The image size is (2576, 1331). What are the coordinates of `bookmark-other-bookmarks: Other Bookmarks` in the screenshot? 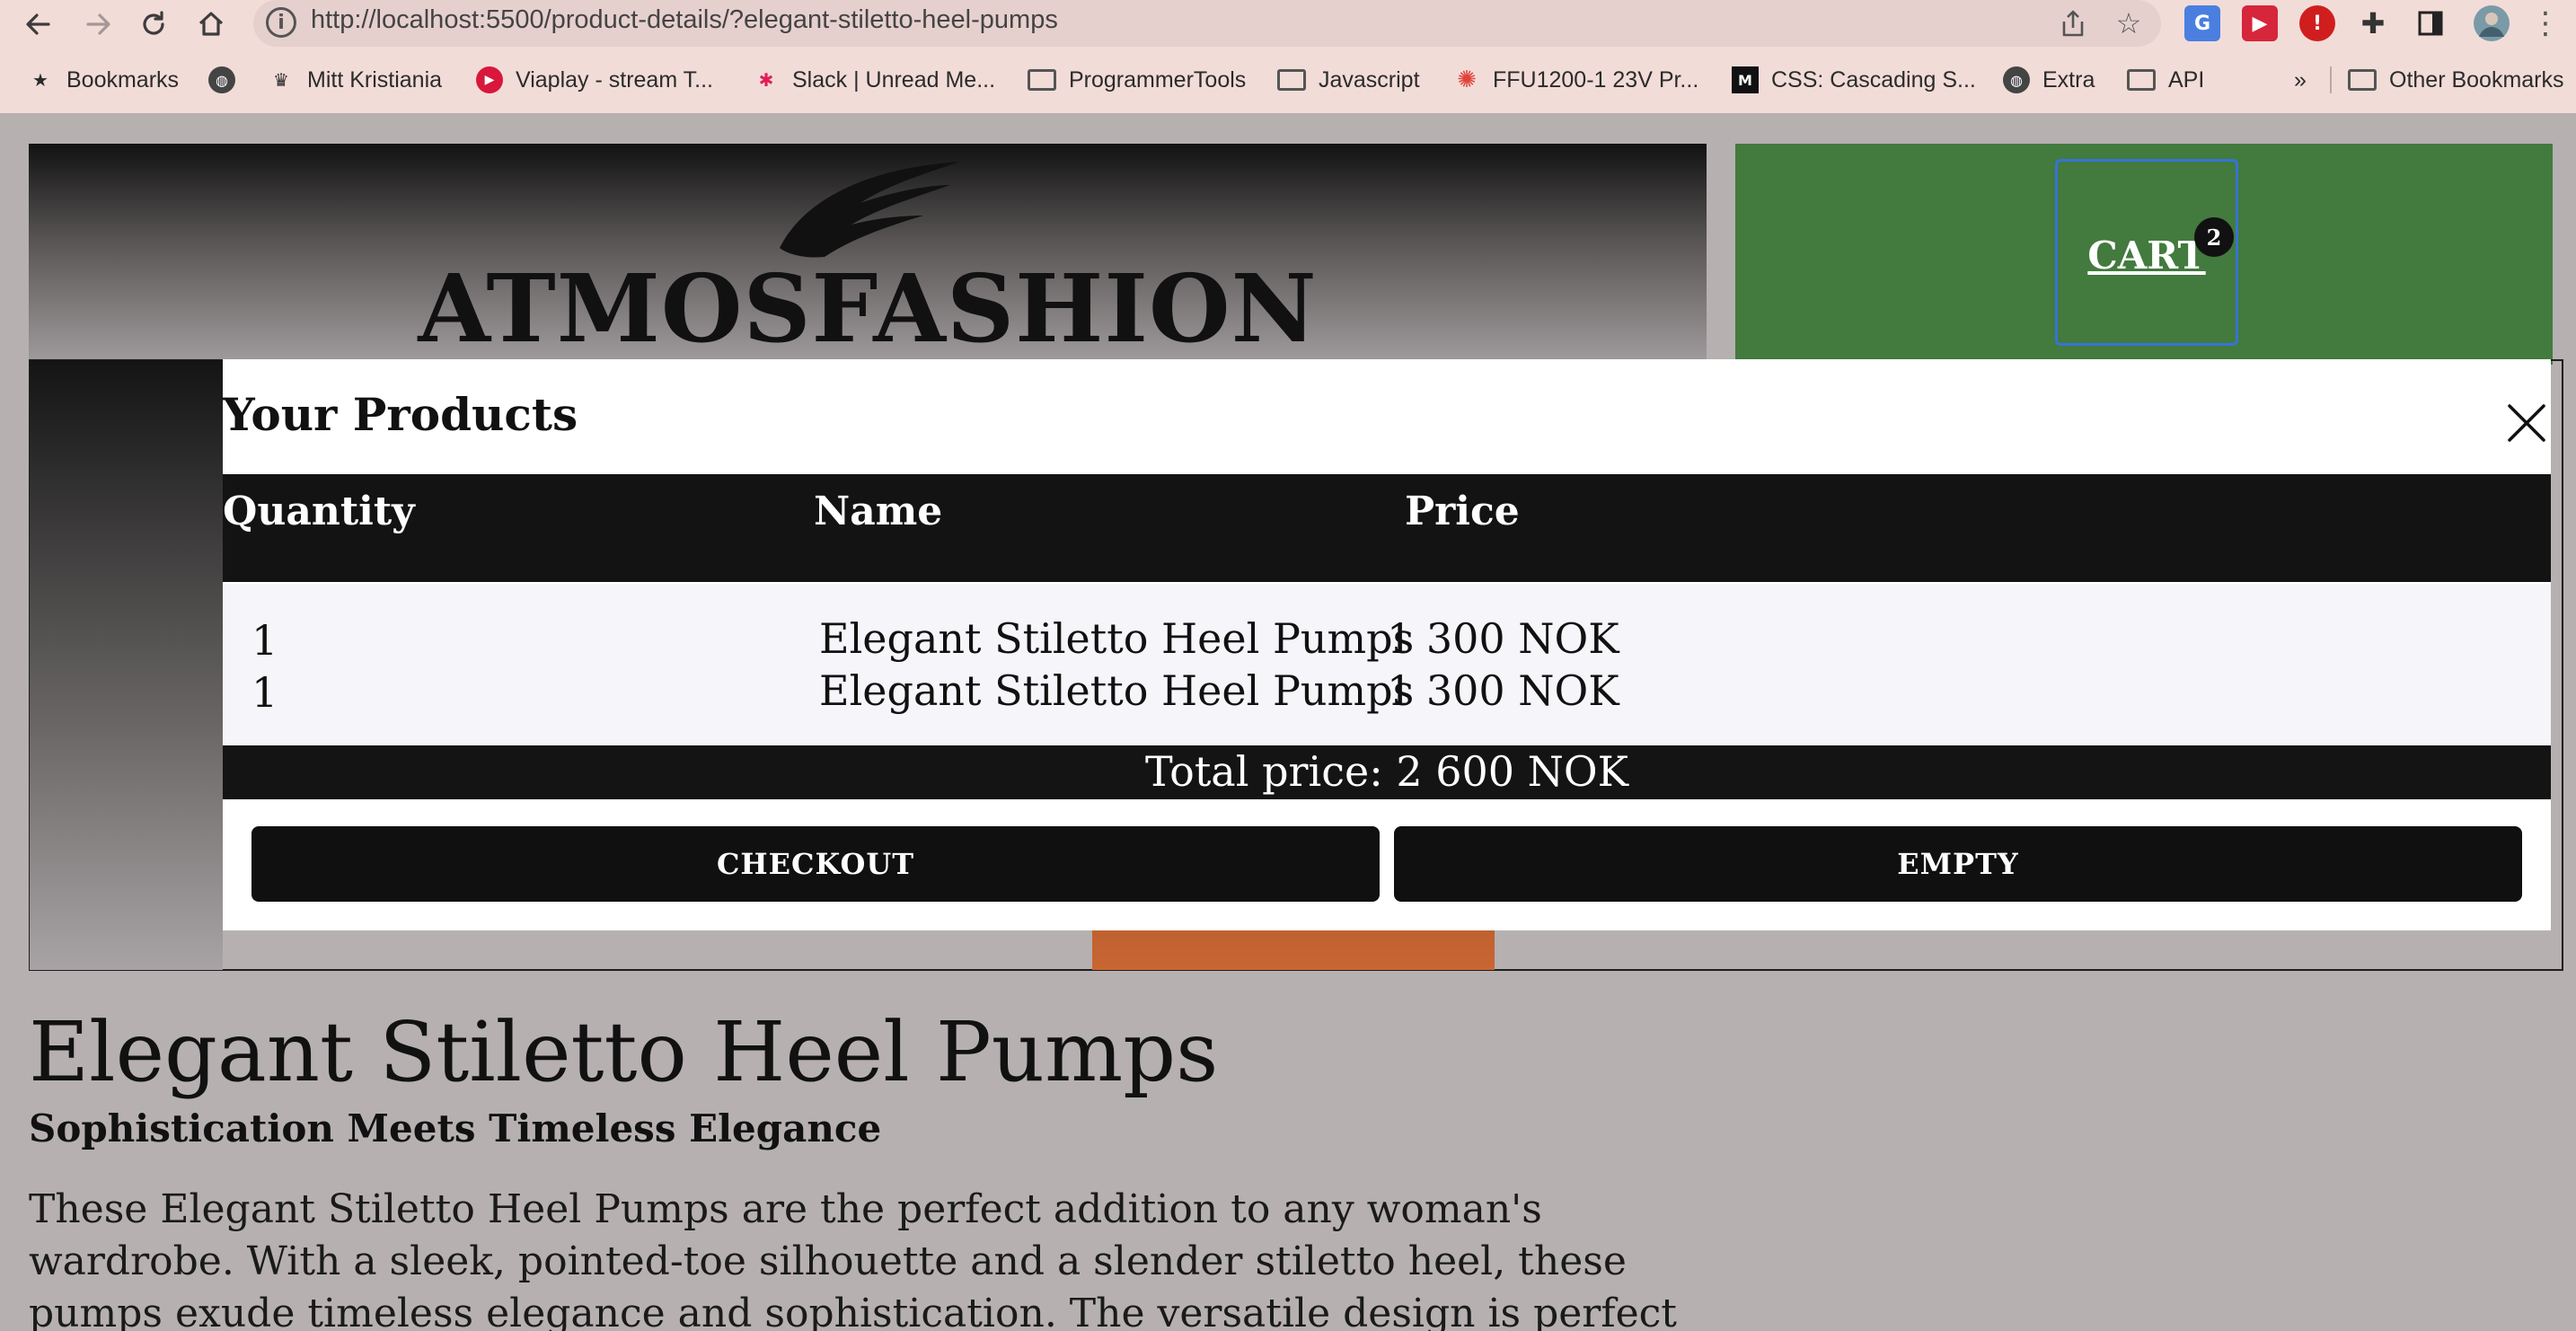 It's located at (2456, 80).